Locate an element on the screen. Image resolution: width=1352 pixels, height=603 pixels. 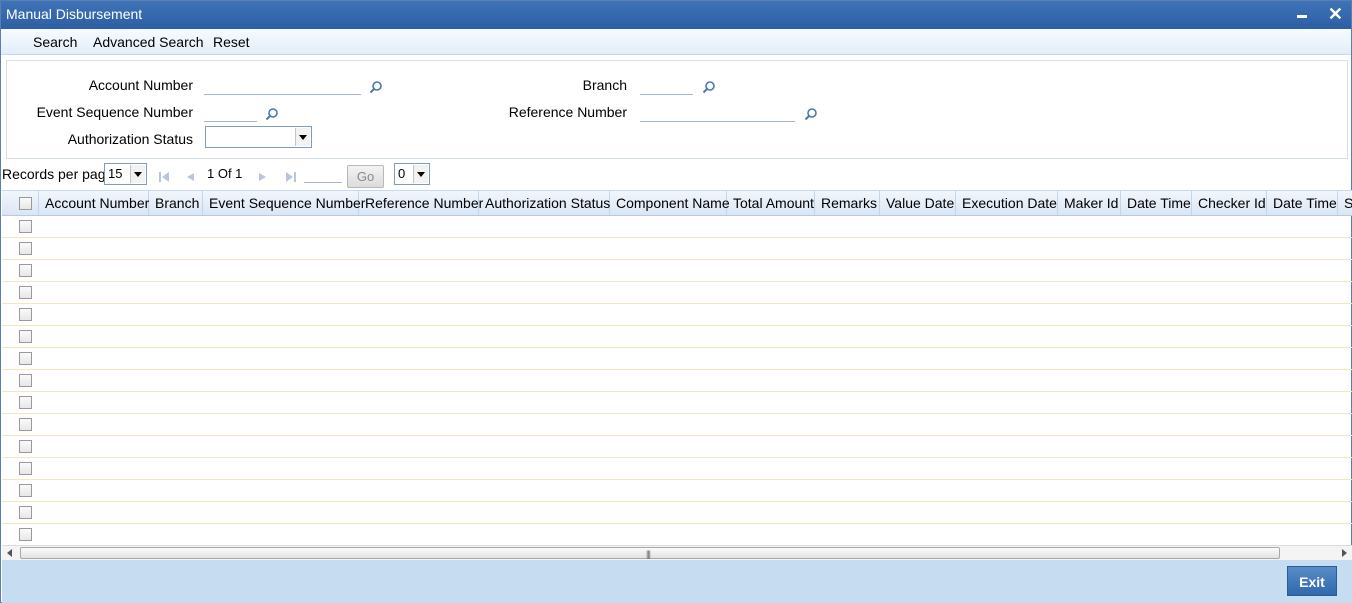
menu-bar: Search Advanced Search Reset is located at coordinates (676, 42).